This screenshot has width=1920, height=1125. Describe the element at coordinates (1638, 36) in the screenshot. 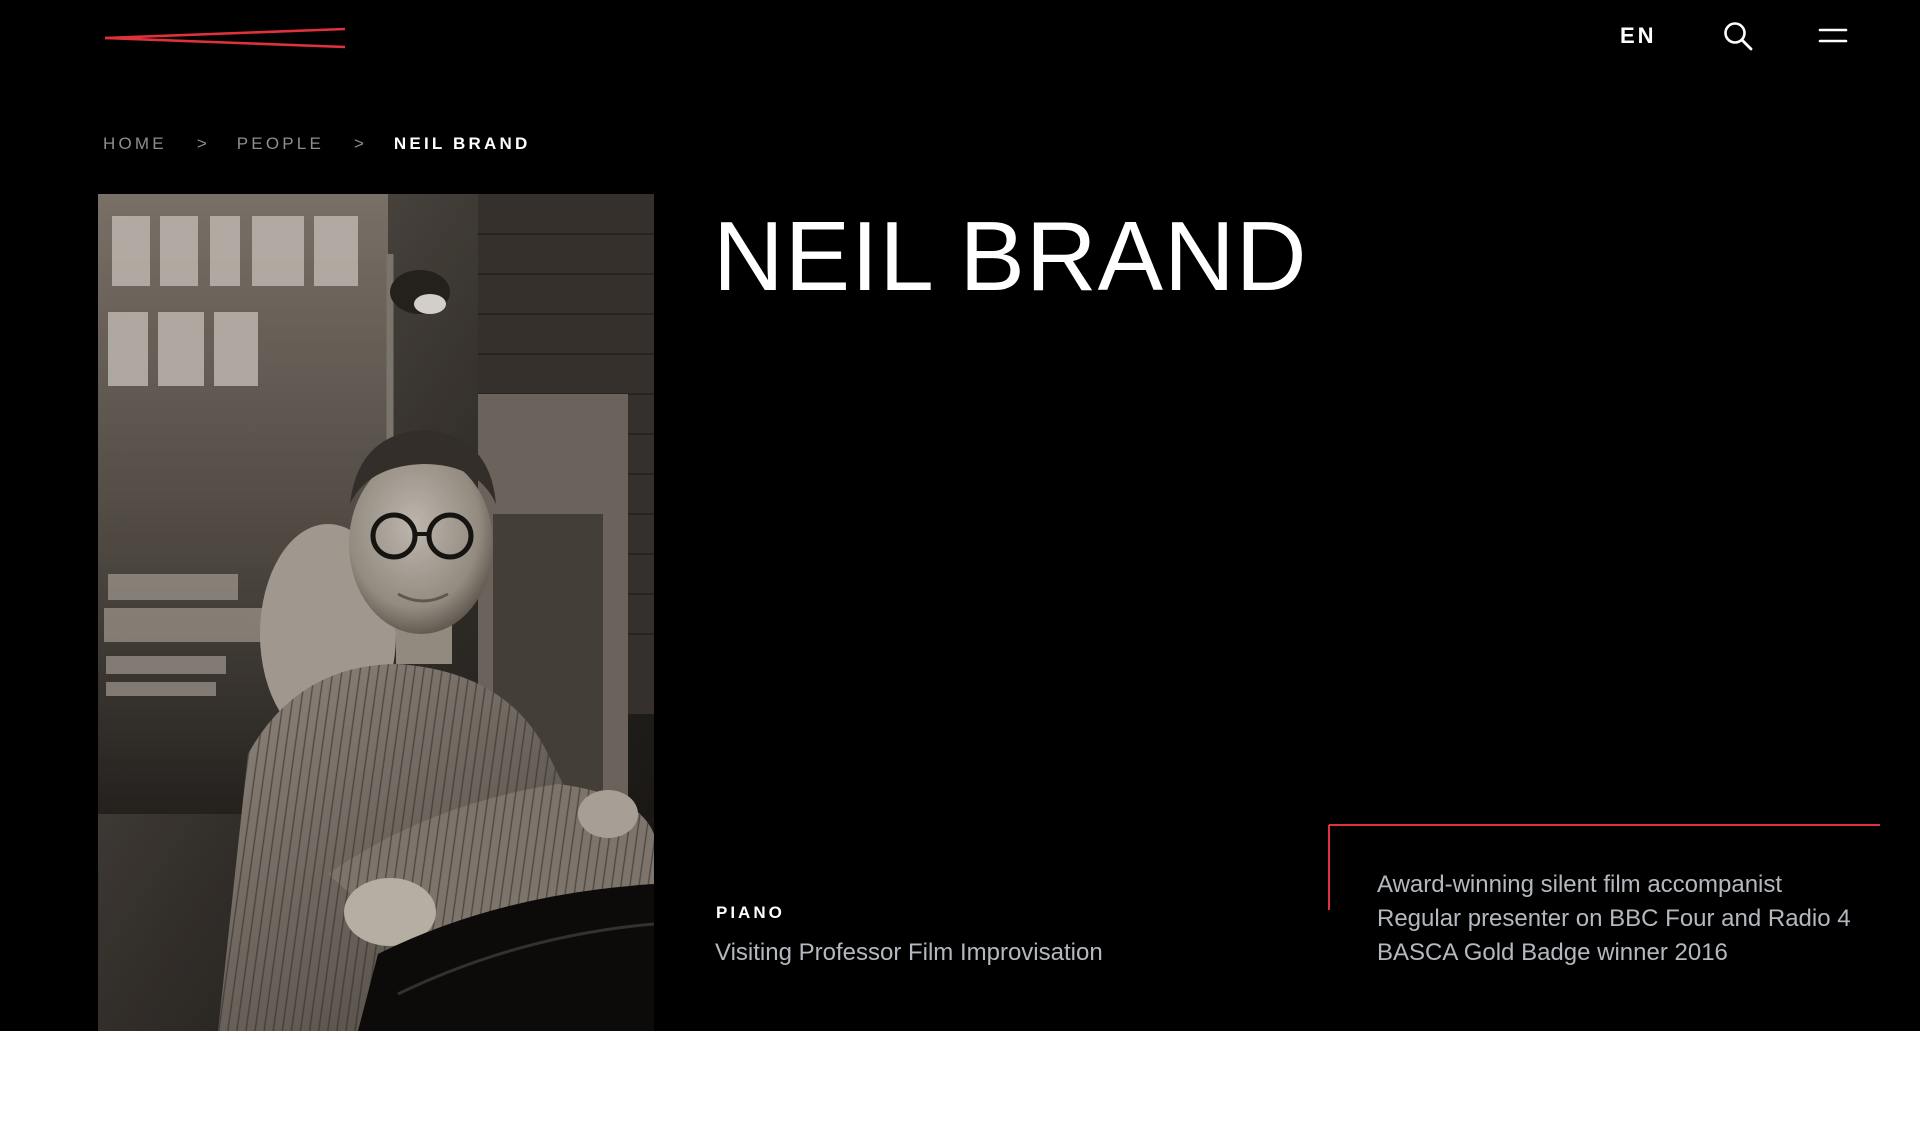

I see `language-selector: EN` at that location.